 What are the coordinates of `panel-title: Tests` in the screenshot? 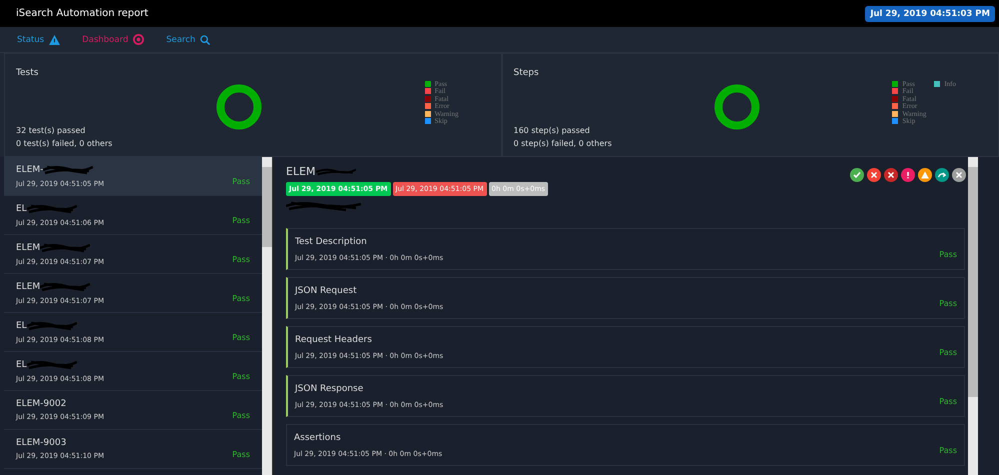 It's located at (28, 73).